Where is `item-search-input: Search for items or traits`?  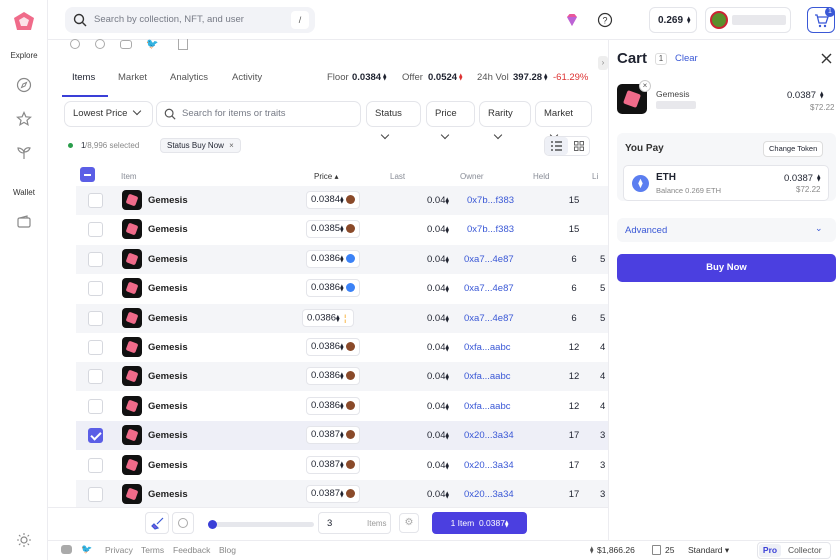 item-search-input: Search for items or traits is located at coordinates (258, 114).